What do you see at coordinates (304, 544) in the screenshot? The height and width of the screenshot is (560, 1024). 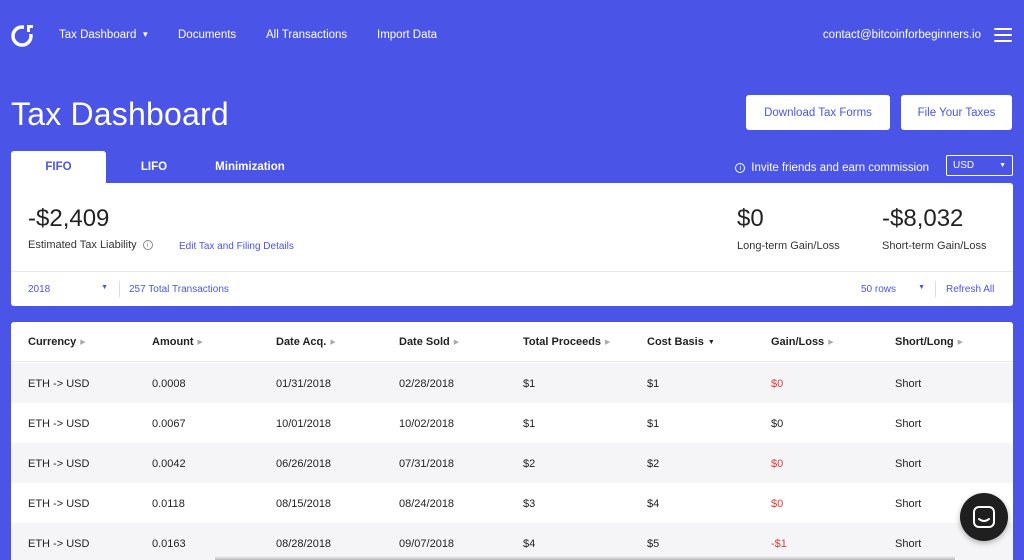 I see `cell-date-acq: 08/28/2018` at bounding box center [304, 544].